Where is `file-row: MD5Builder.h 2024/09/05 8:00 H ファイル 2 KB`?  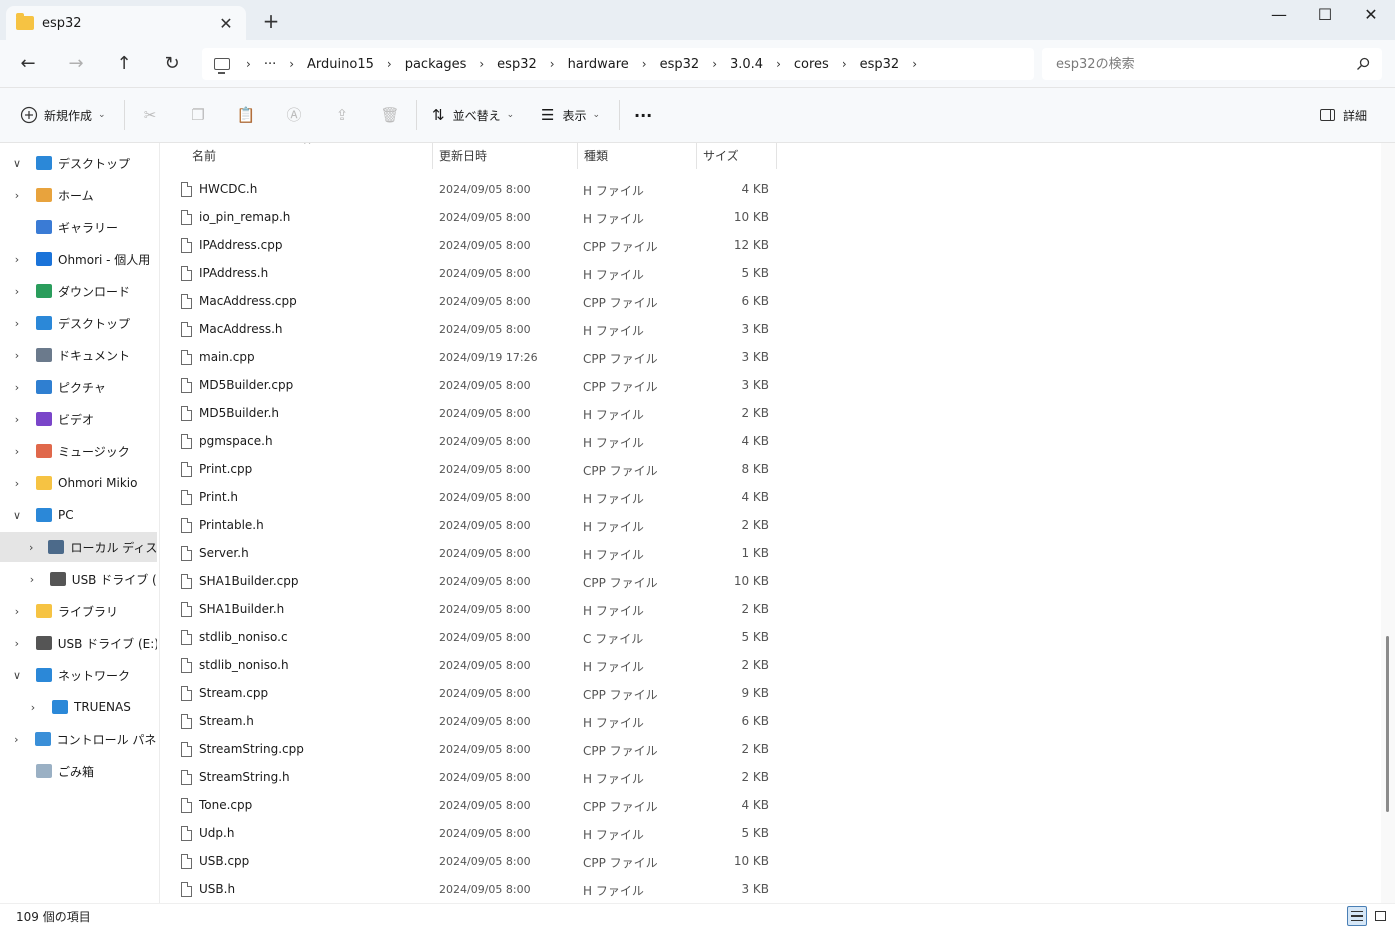 file-row: MD5Builder.h 2024/09/05 8:00 H ファイル 2 KB is located at coordinates (470, 413).